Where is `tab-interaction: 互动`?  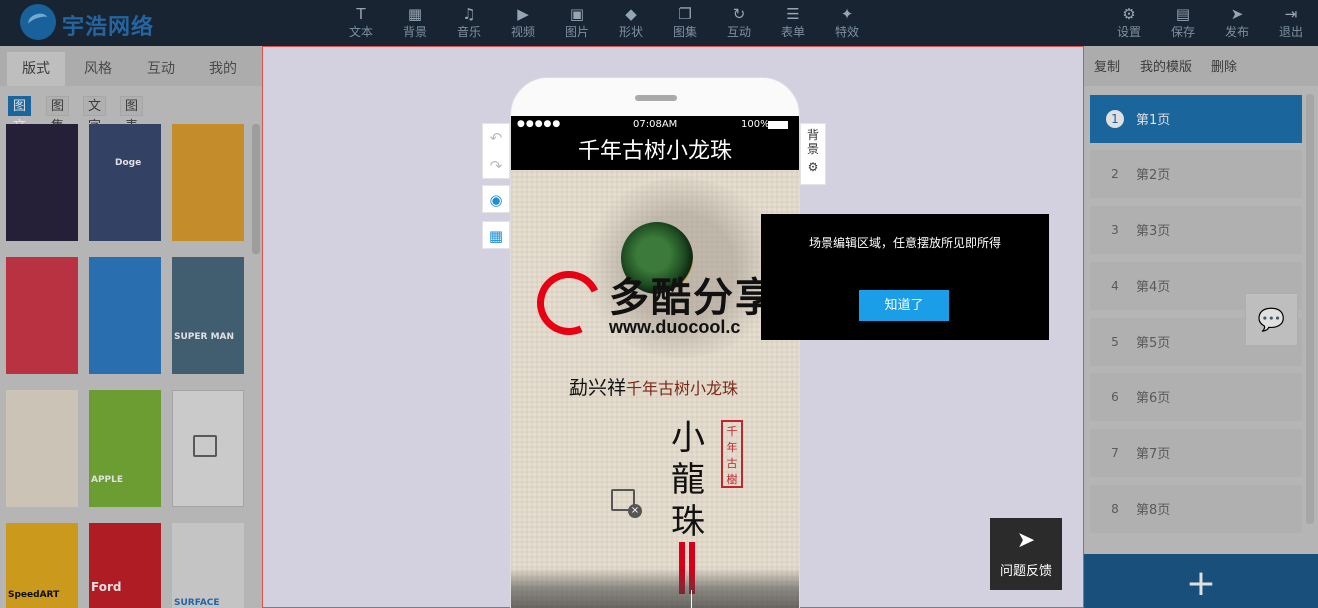
tab-interaction: 互动 is located at coordinates (161, 69).